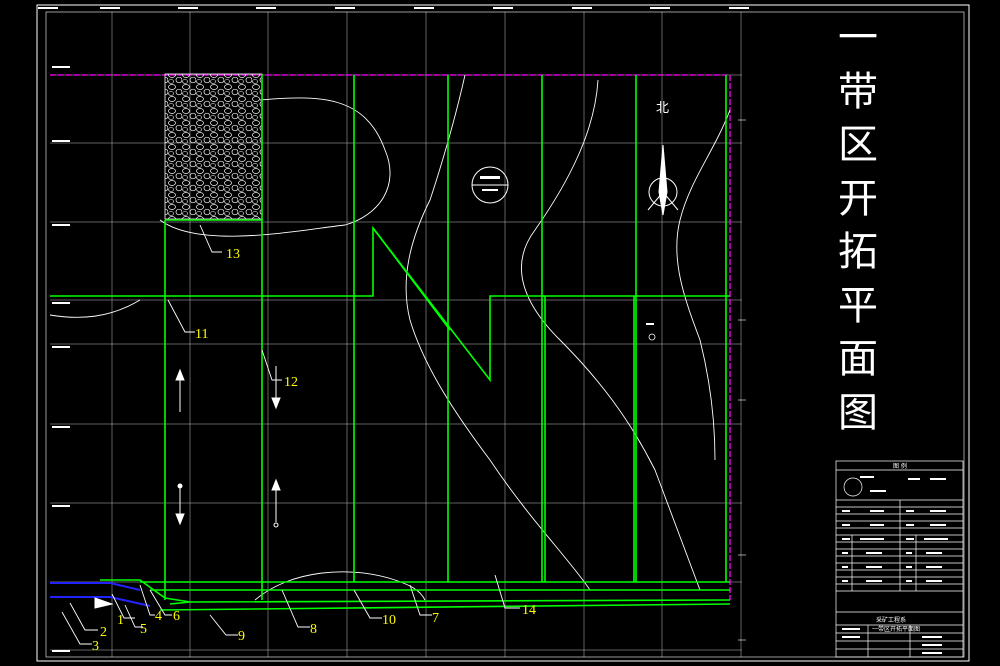  Describe the element at coordinates (651, 332) in the screenshot. I see `borehole-symbol` at that location.